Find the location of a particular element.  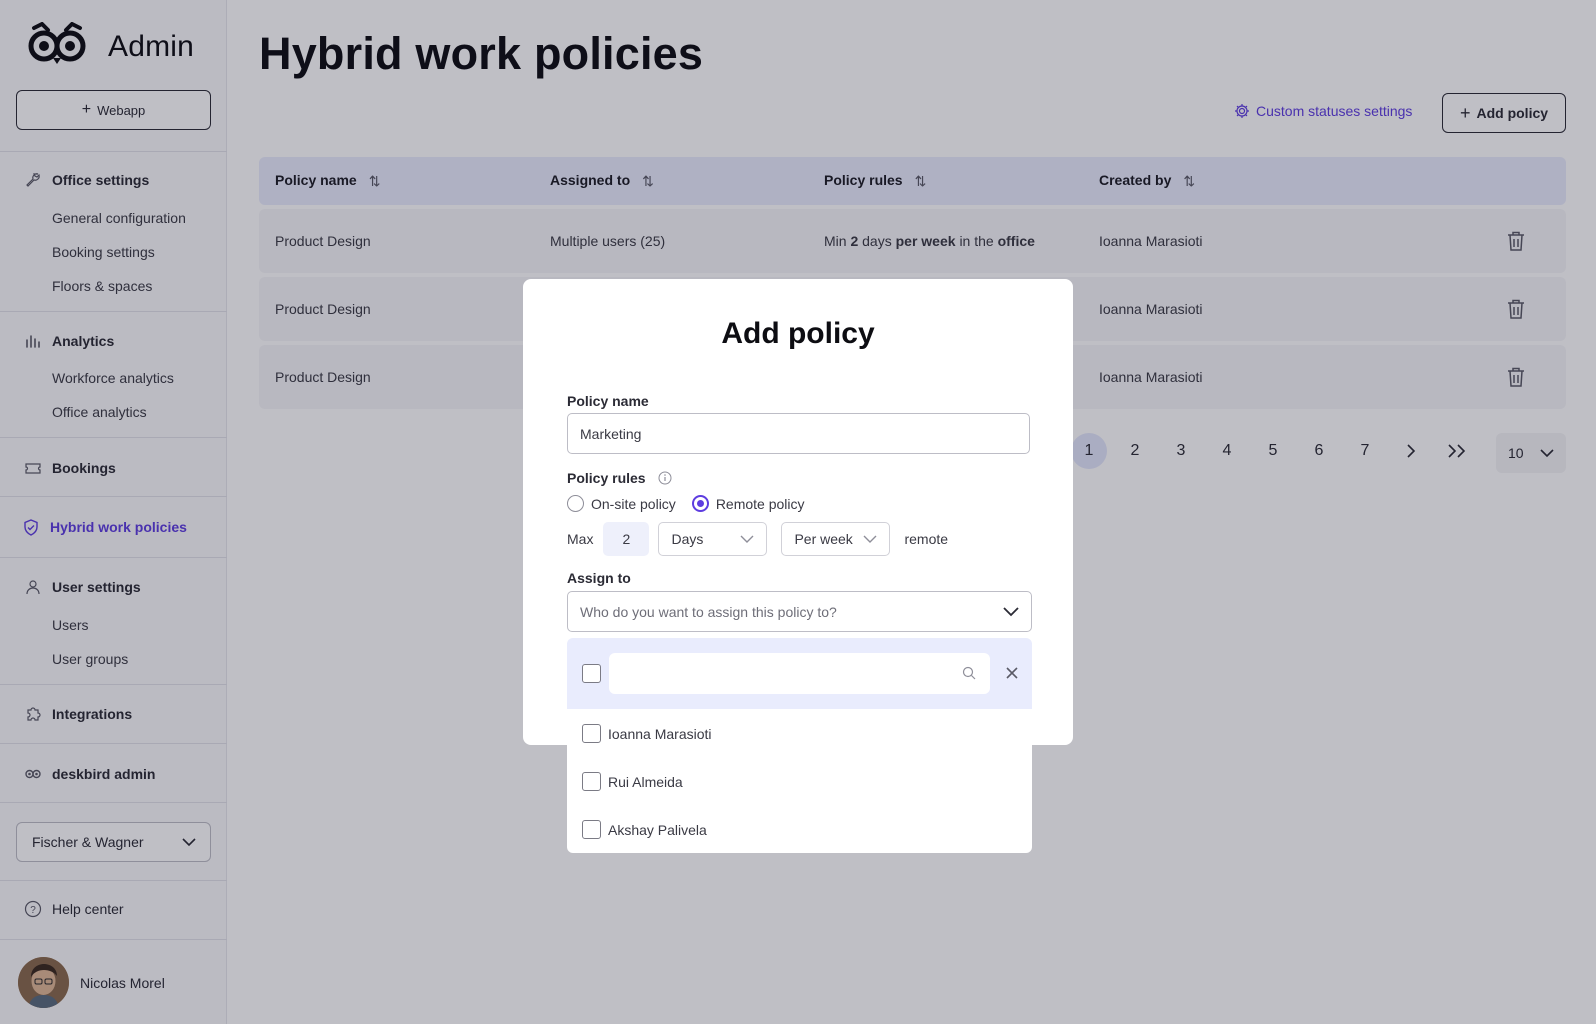

user-option-label: Ioanna Marasioti is located at coordinates (660, 733).